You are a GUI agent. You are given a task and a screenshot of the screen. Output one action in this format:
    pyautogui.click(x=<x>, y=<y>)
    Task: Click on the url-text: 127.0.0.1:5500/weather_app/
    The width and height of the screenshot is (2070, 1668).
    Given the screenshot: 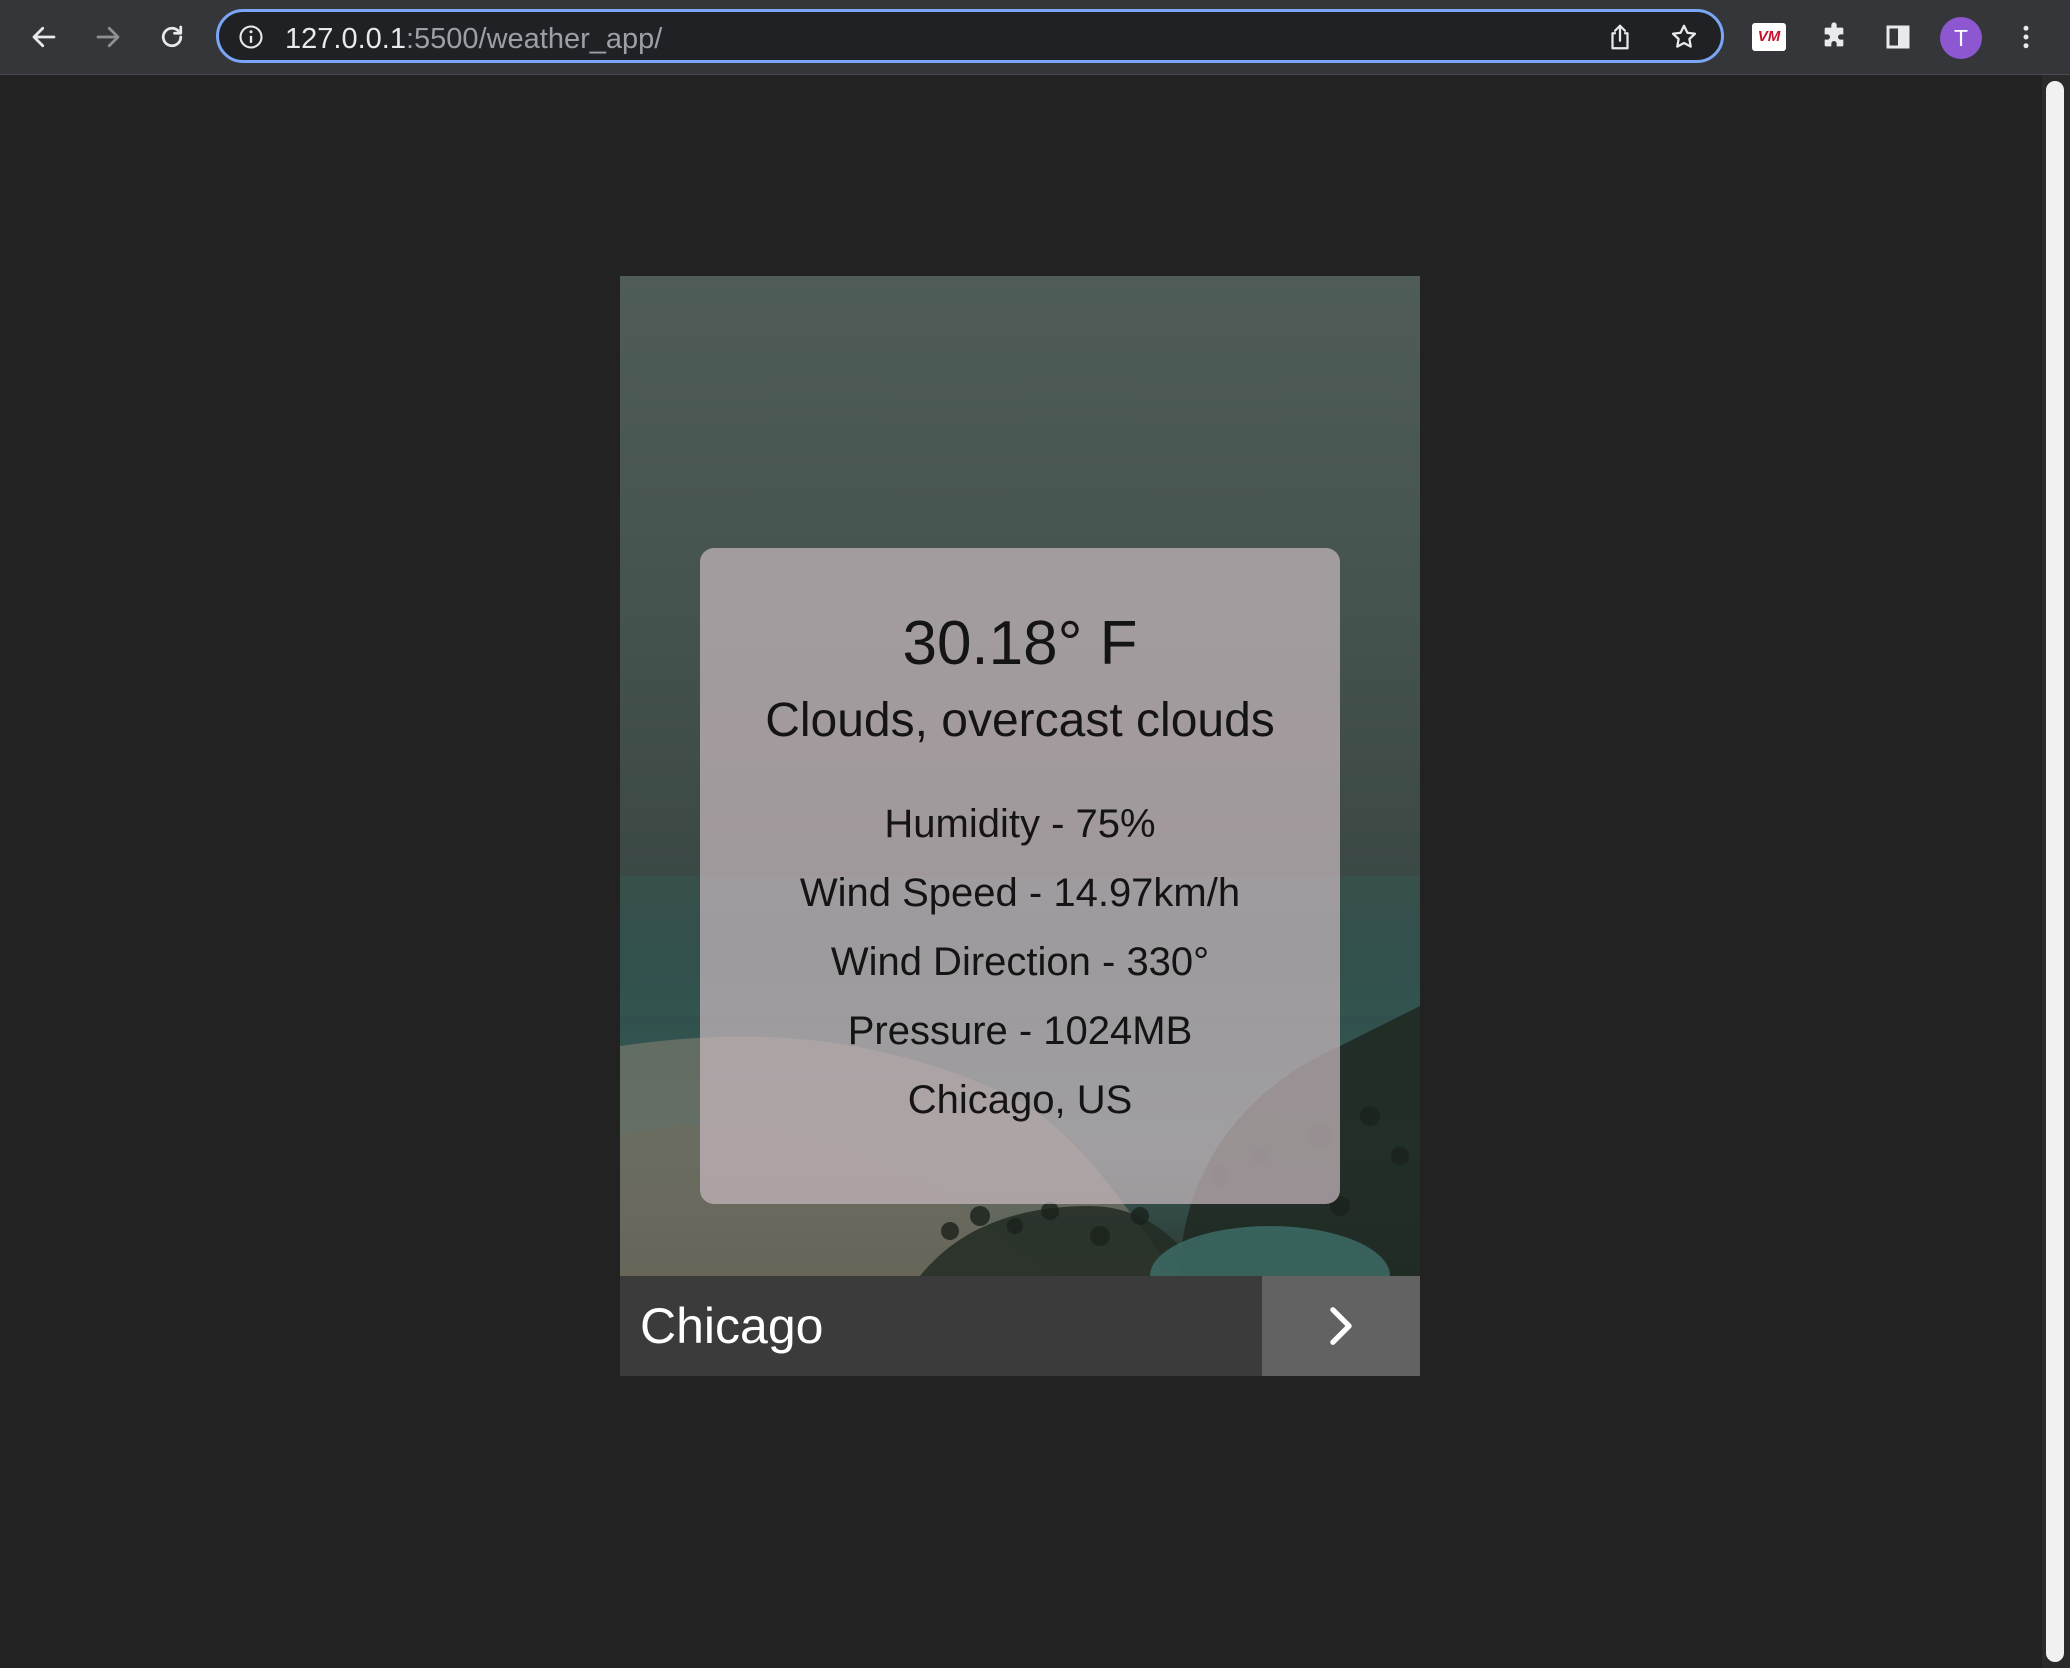 What is the action you would take?
    pyautogui.click(x=473, y=39)
    